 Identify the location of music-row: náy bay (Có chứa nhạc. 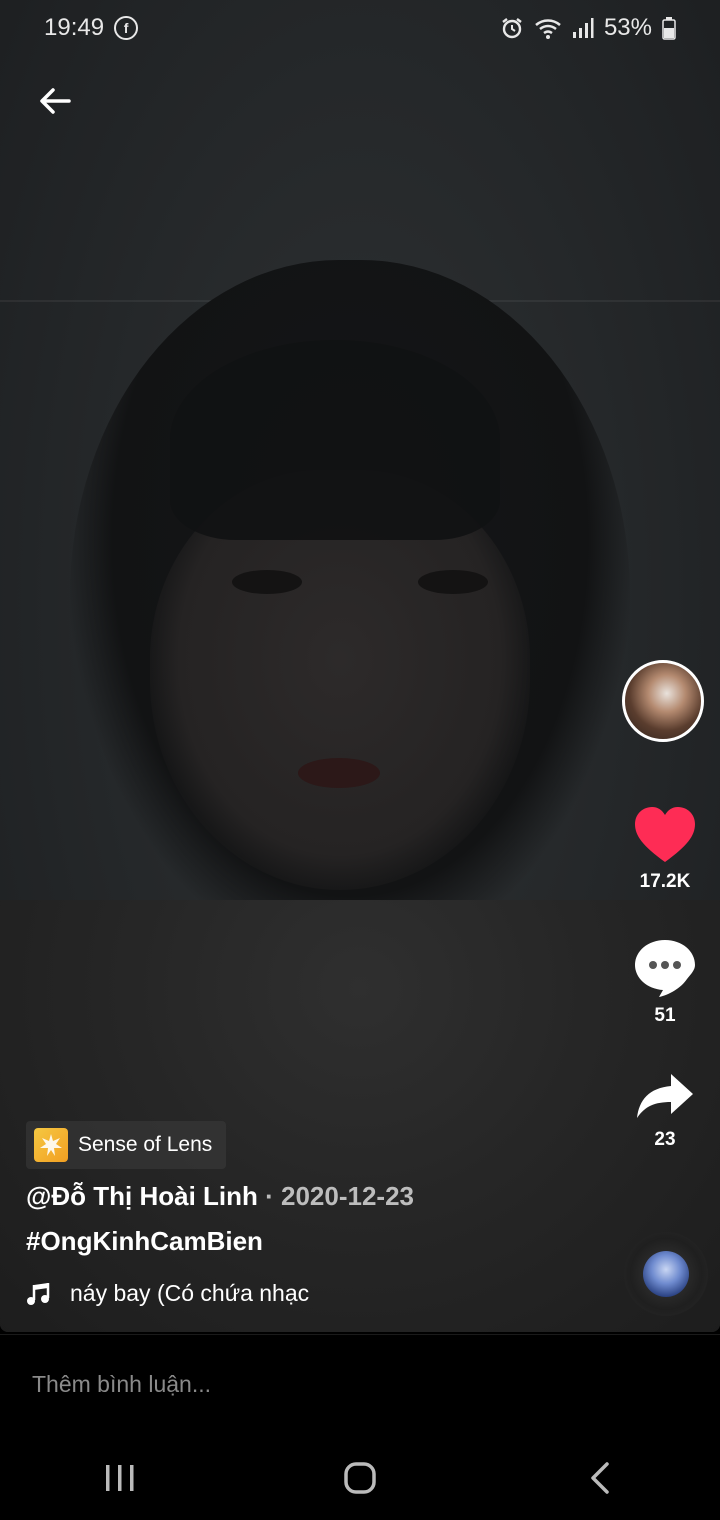
(198, 1293).